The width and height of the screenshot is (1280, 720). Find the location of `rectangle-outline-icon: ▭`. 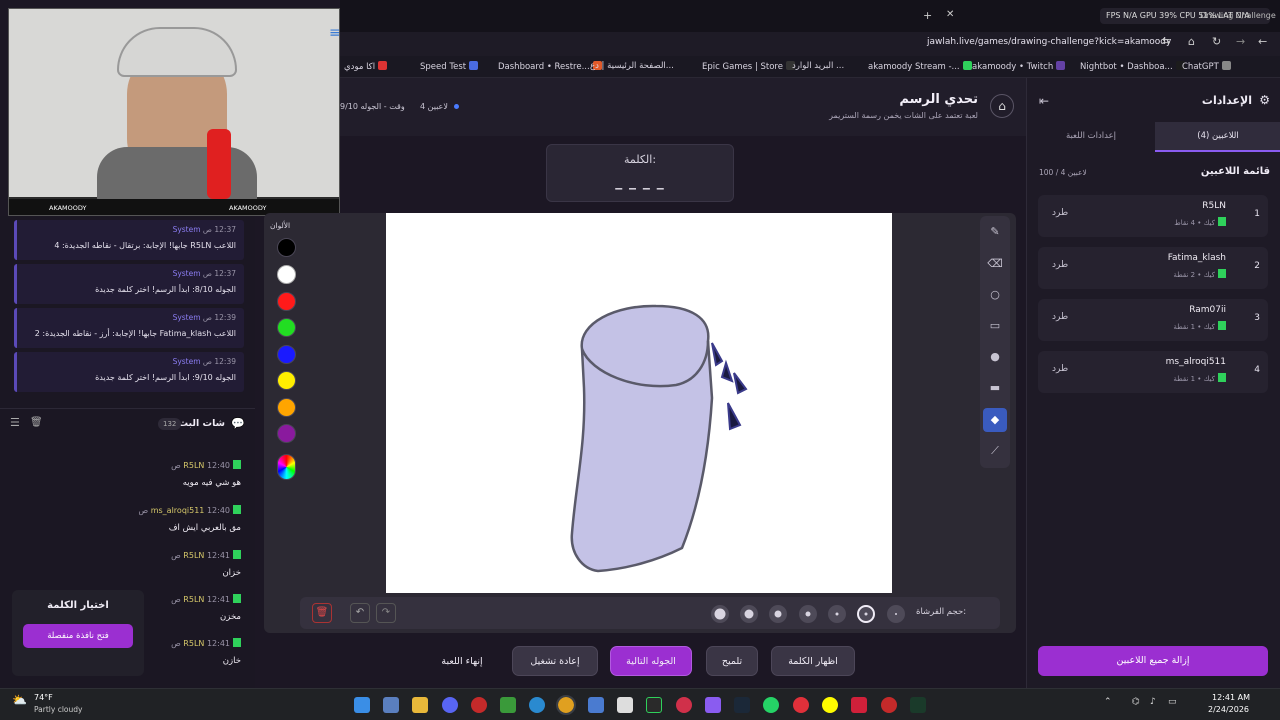

rectangle-outline-icon: ▭ is located at coordinates (995, 326).